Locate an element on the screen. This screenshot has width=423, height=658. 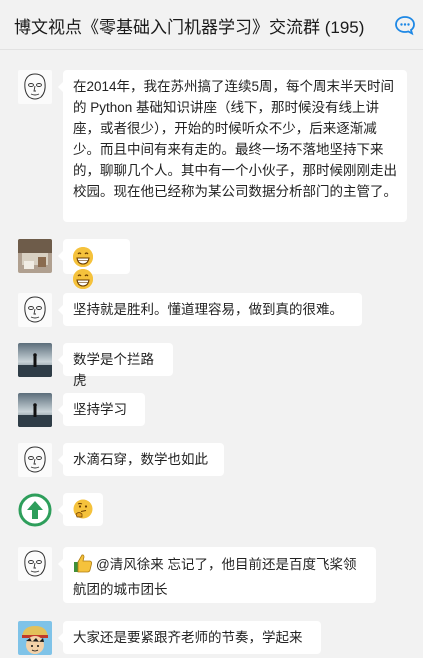
anime-character-avatar is located at coordinates (35, 638).